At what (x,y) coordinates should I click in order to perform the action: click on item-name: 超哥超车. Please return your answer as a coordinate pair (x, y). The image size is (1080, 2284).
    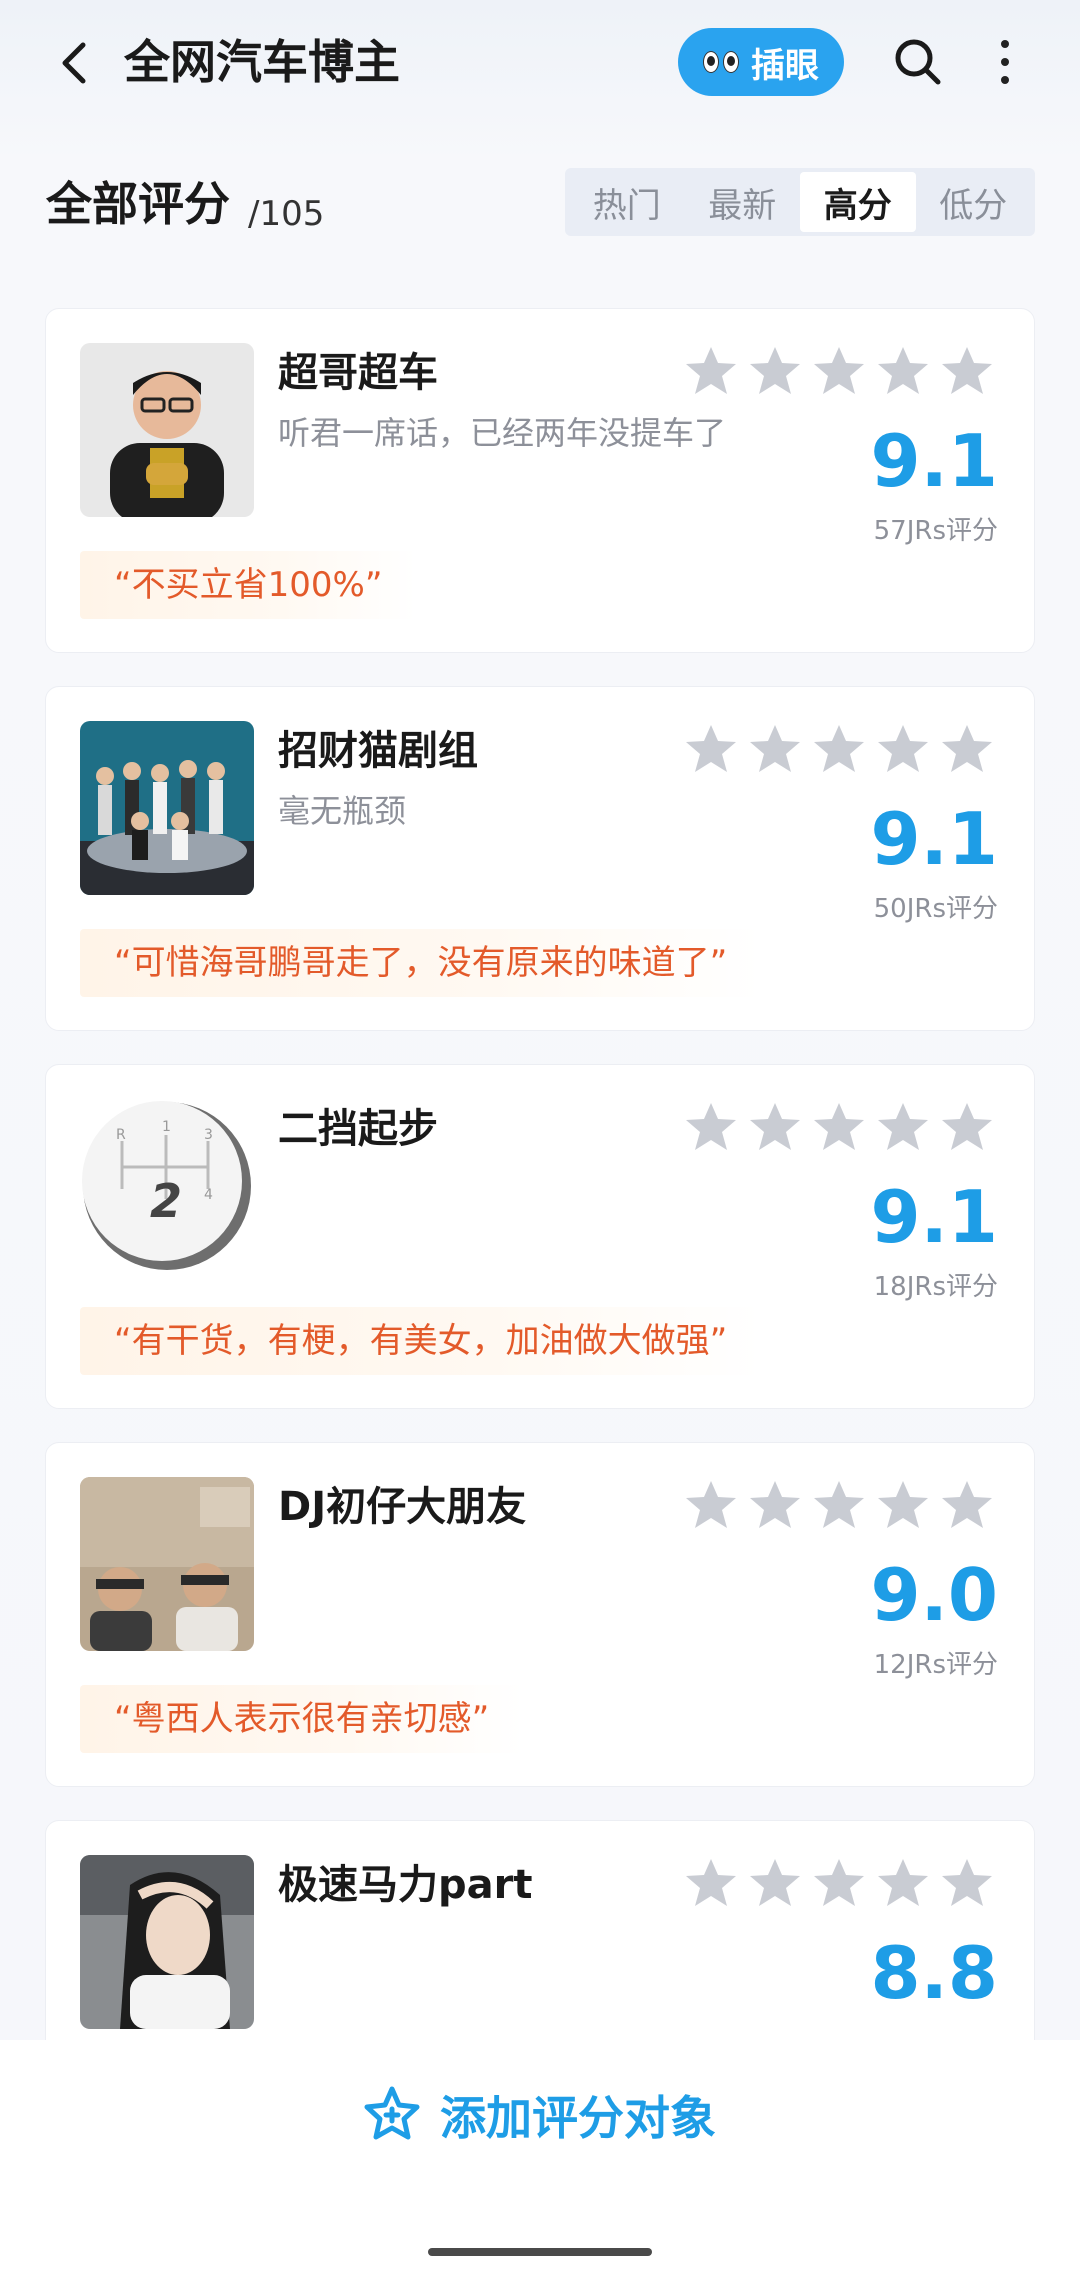
    Looking at the image, I should click on (358, 373).